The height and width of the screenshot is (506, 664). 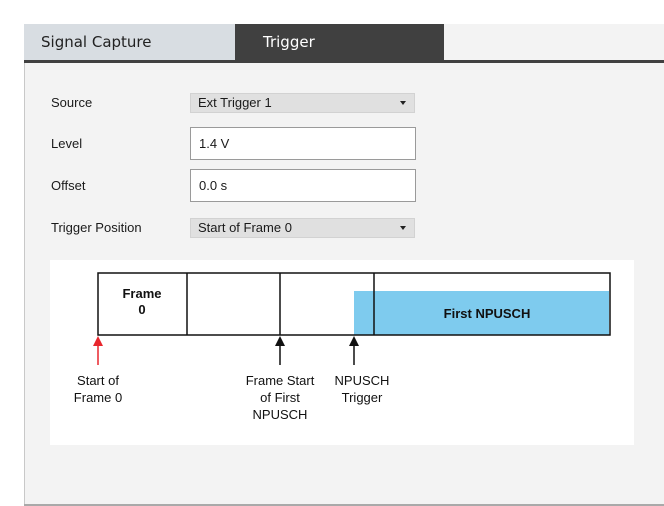 I want to click on tab-bar: Signal Capture Trigger, so click(x=344, y=43).